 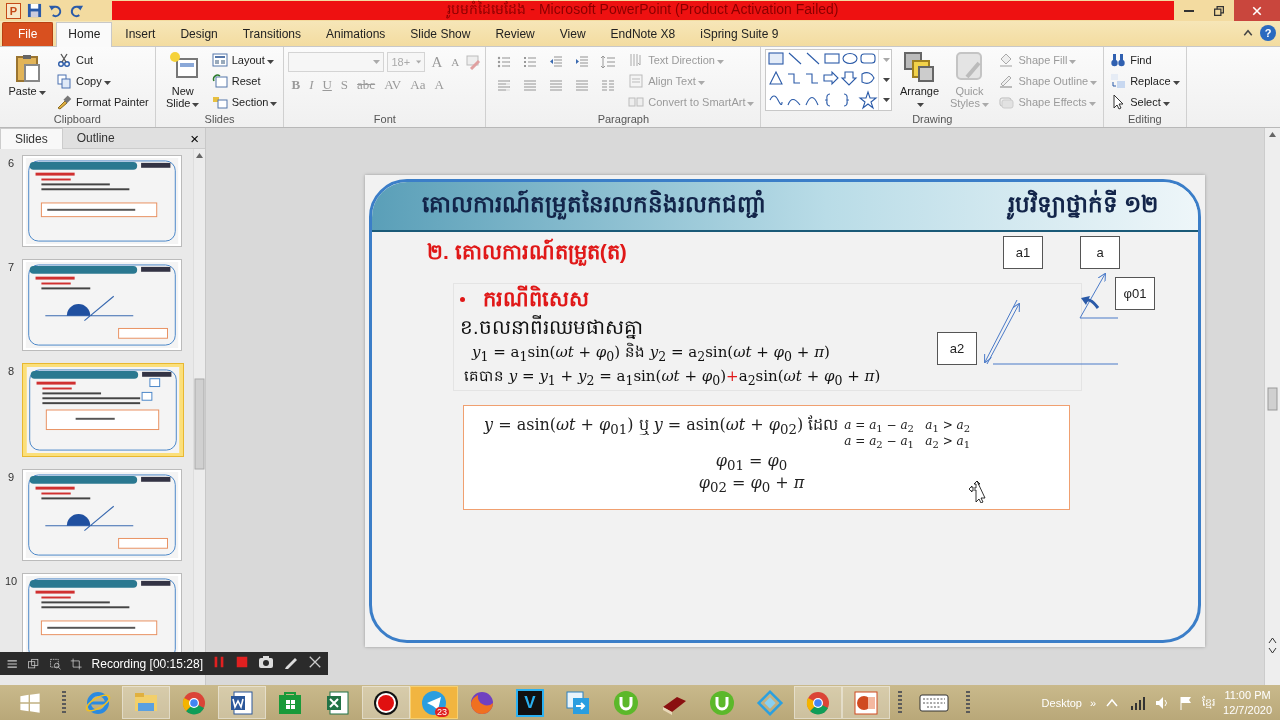 I want to click on layout-icon, so click(x=219, y=60).